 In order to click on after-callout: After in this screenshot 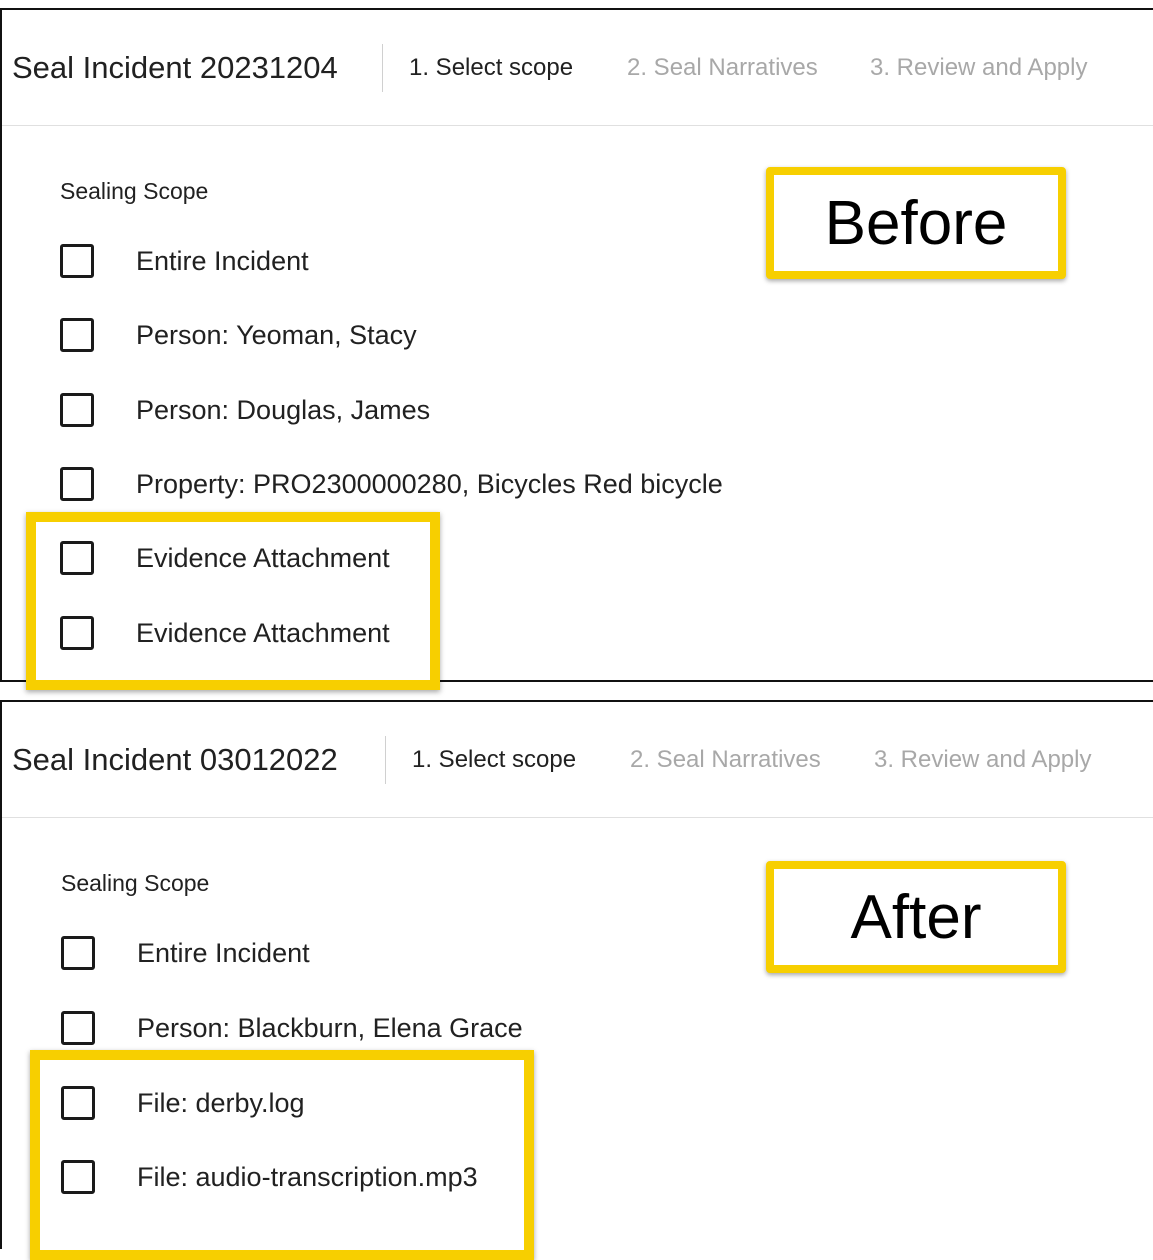, I will do `click(916, 917)`.